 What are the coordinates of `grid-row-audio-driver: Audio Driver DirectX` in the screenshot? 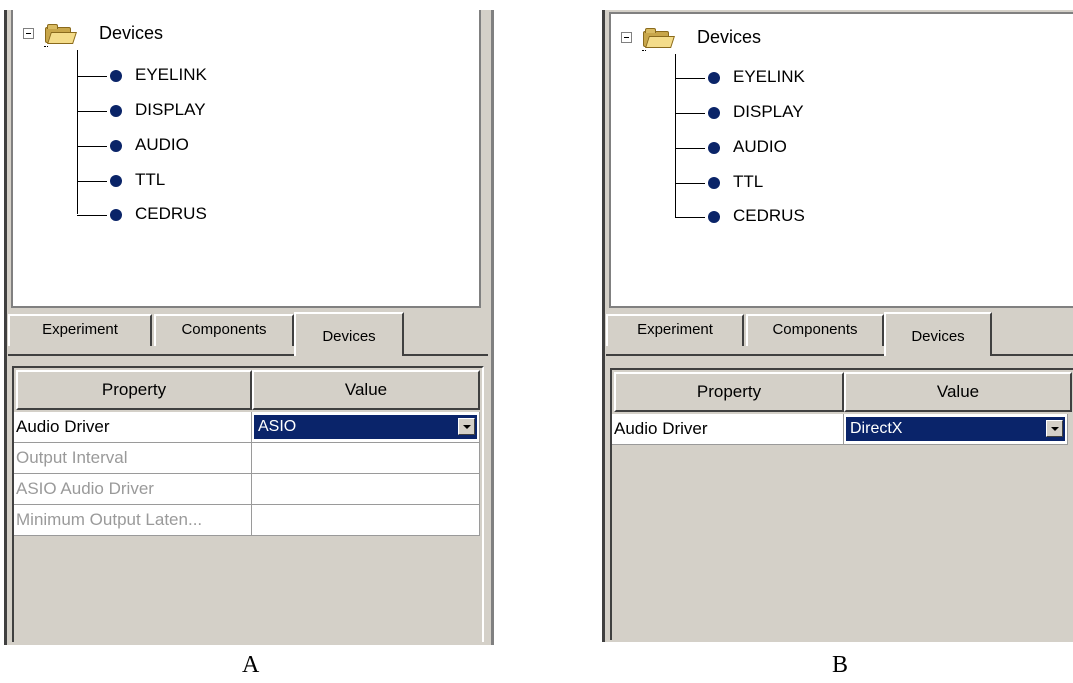 It's located at (842, 429).